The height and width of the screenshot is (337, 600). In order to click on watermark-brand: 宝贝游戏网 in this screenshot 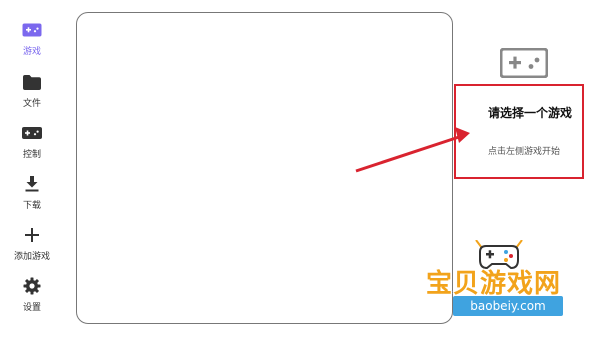, I will do `click(494, 284)`.